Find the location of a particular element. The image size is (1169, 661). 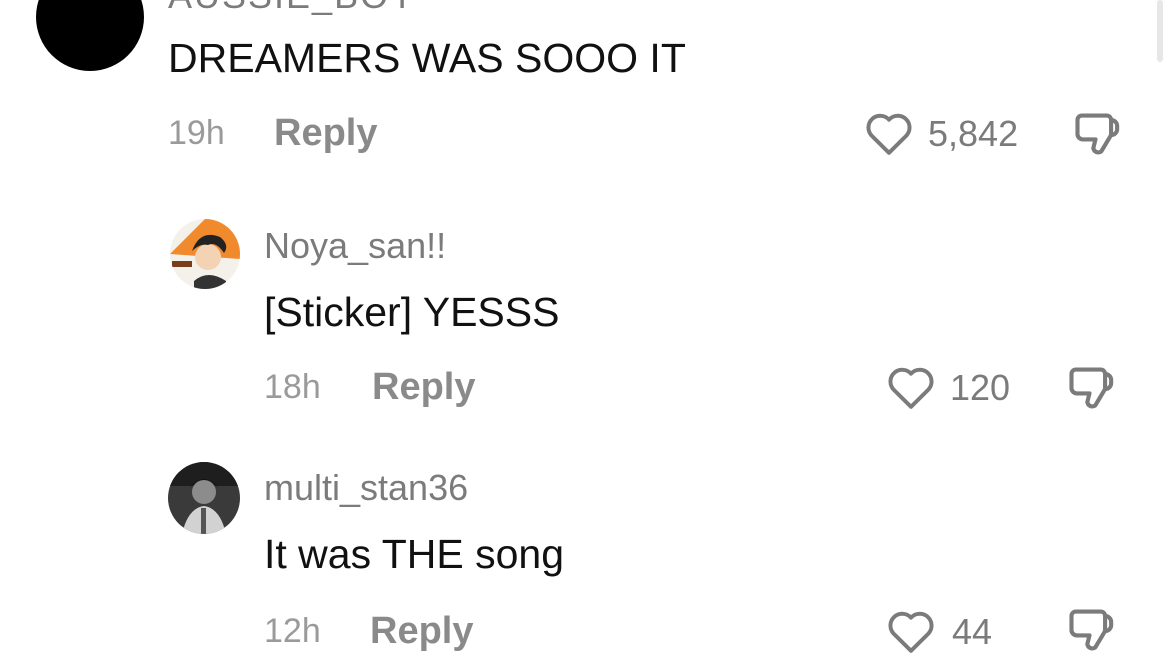

comment-text: DREAMERS WAS SOOO IT is located at coordinates (427, 58).